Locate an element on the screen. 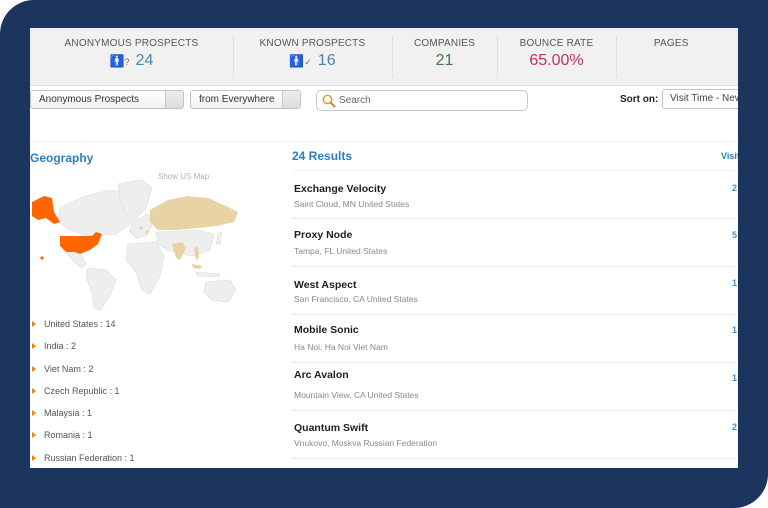 Image resolution: width=768 pixels, height=508 pixels. result-name: Quantum Swift is located at coordinates (331, 428).